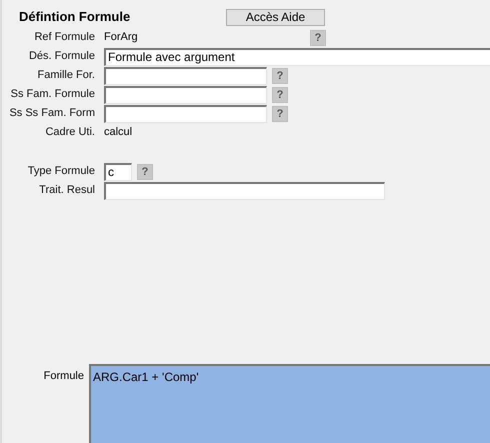 The image size is (490, 443). What do you see at coordinates (146, 377) in the screenshot?
I see `formula-text: ARG.Car1 + 'Comp'` at bounding box center [146, 377].